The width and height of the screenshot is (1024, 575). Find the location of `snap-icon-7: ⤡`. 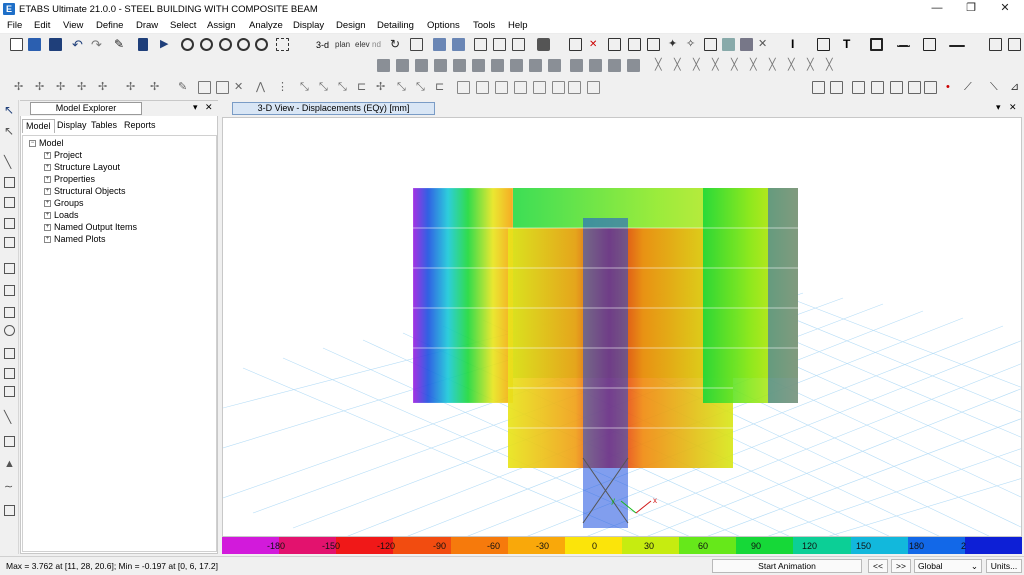

snap-icon-7: ⤡ is located at coordinates (422, 87).